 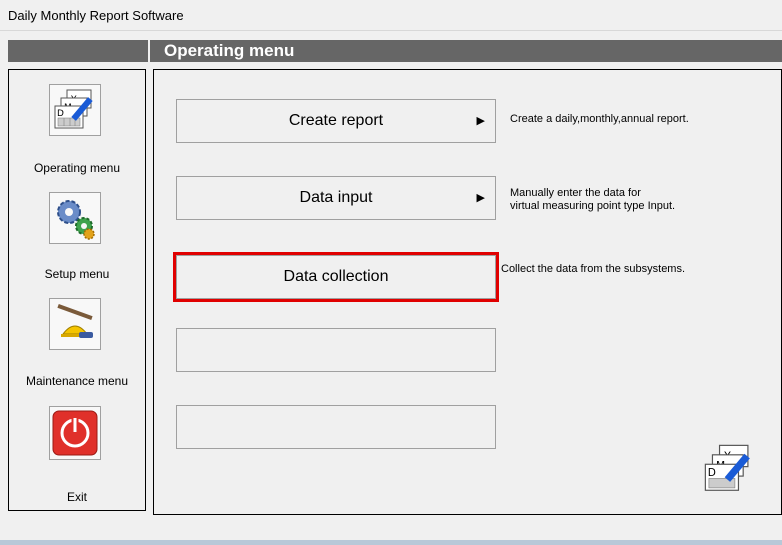 I want to click on window-title: Daily Monthly Report Software, so click(x=96, y=15).